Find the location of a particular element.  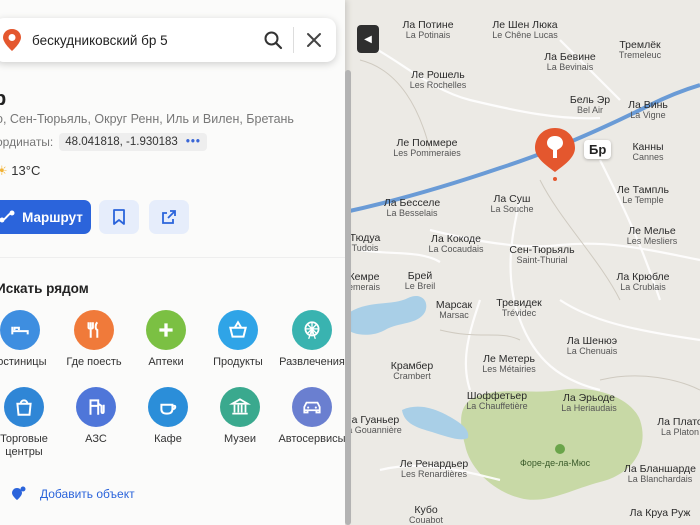

place-name-fr: La Blanchardais is located at coordinates (660, 479).